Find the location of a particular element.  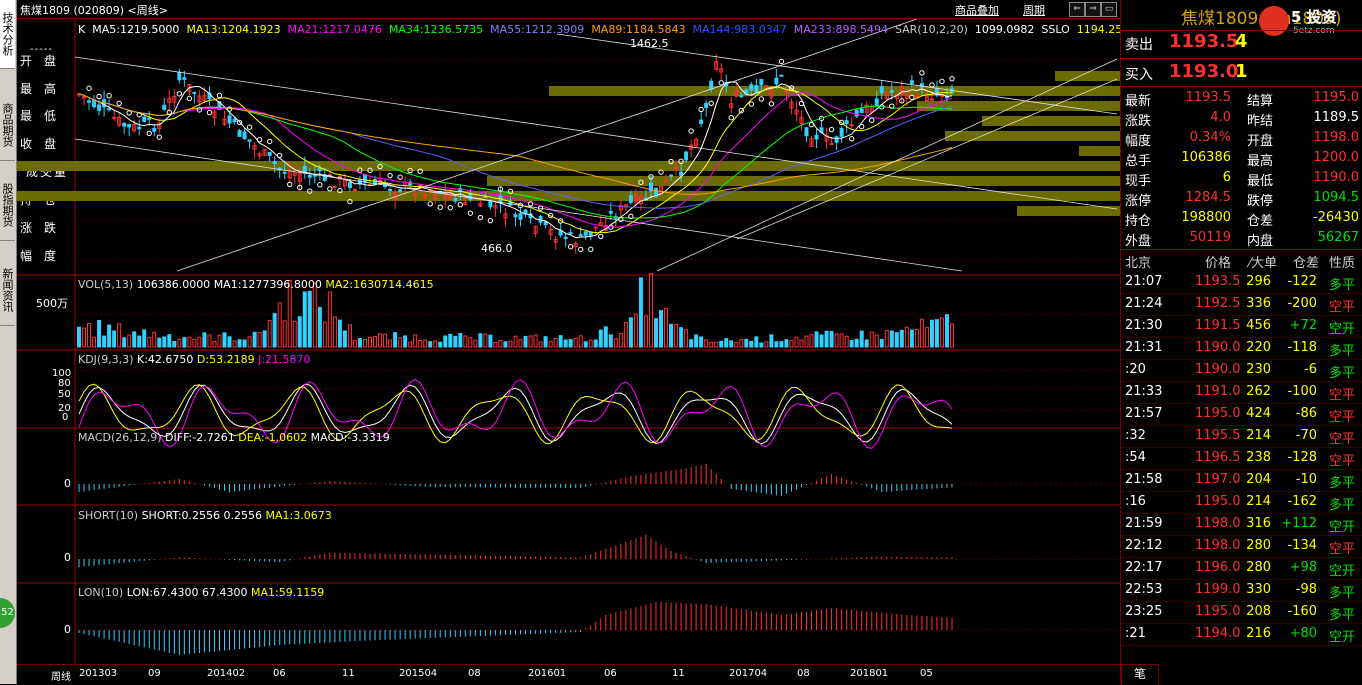

period-button: 周期 is located at coordinates (1034, 10).